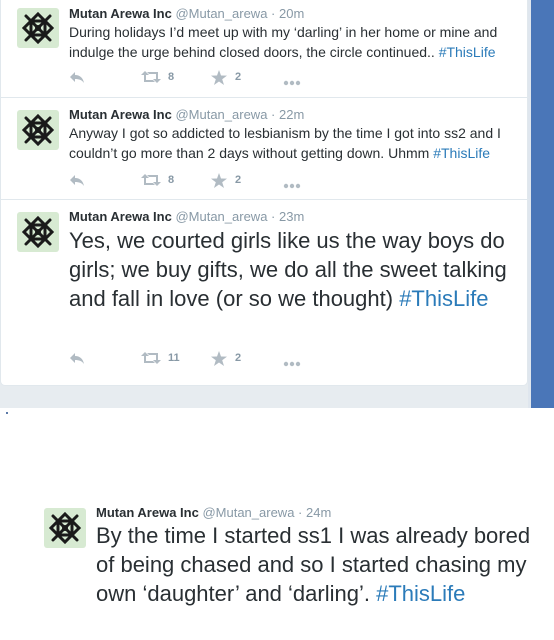  What do you see at coordinates (291, 216) in the screenshot?
I see `tweet-timestamp: 23m` at bounding box center [291, 216].